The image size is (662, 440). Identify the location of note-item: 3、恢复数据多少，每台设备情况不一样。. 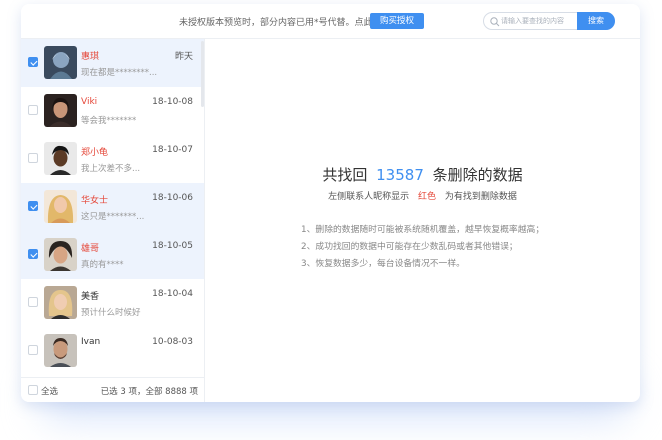
(383, 264).